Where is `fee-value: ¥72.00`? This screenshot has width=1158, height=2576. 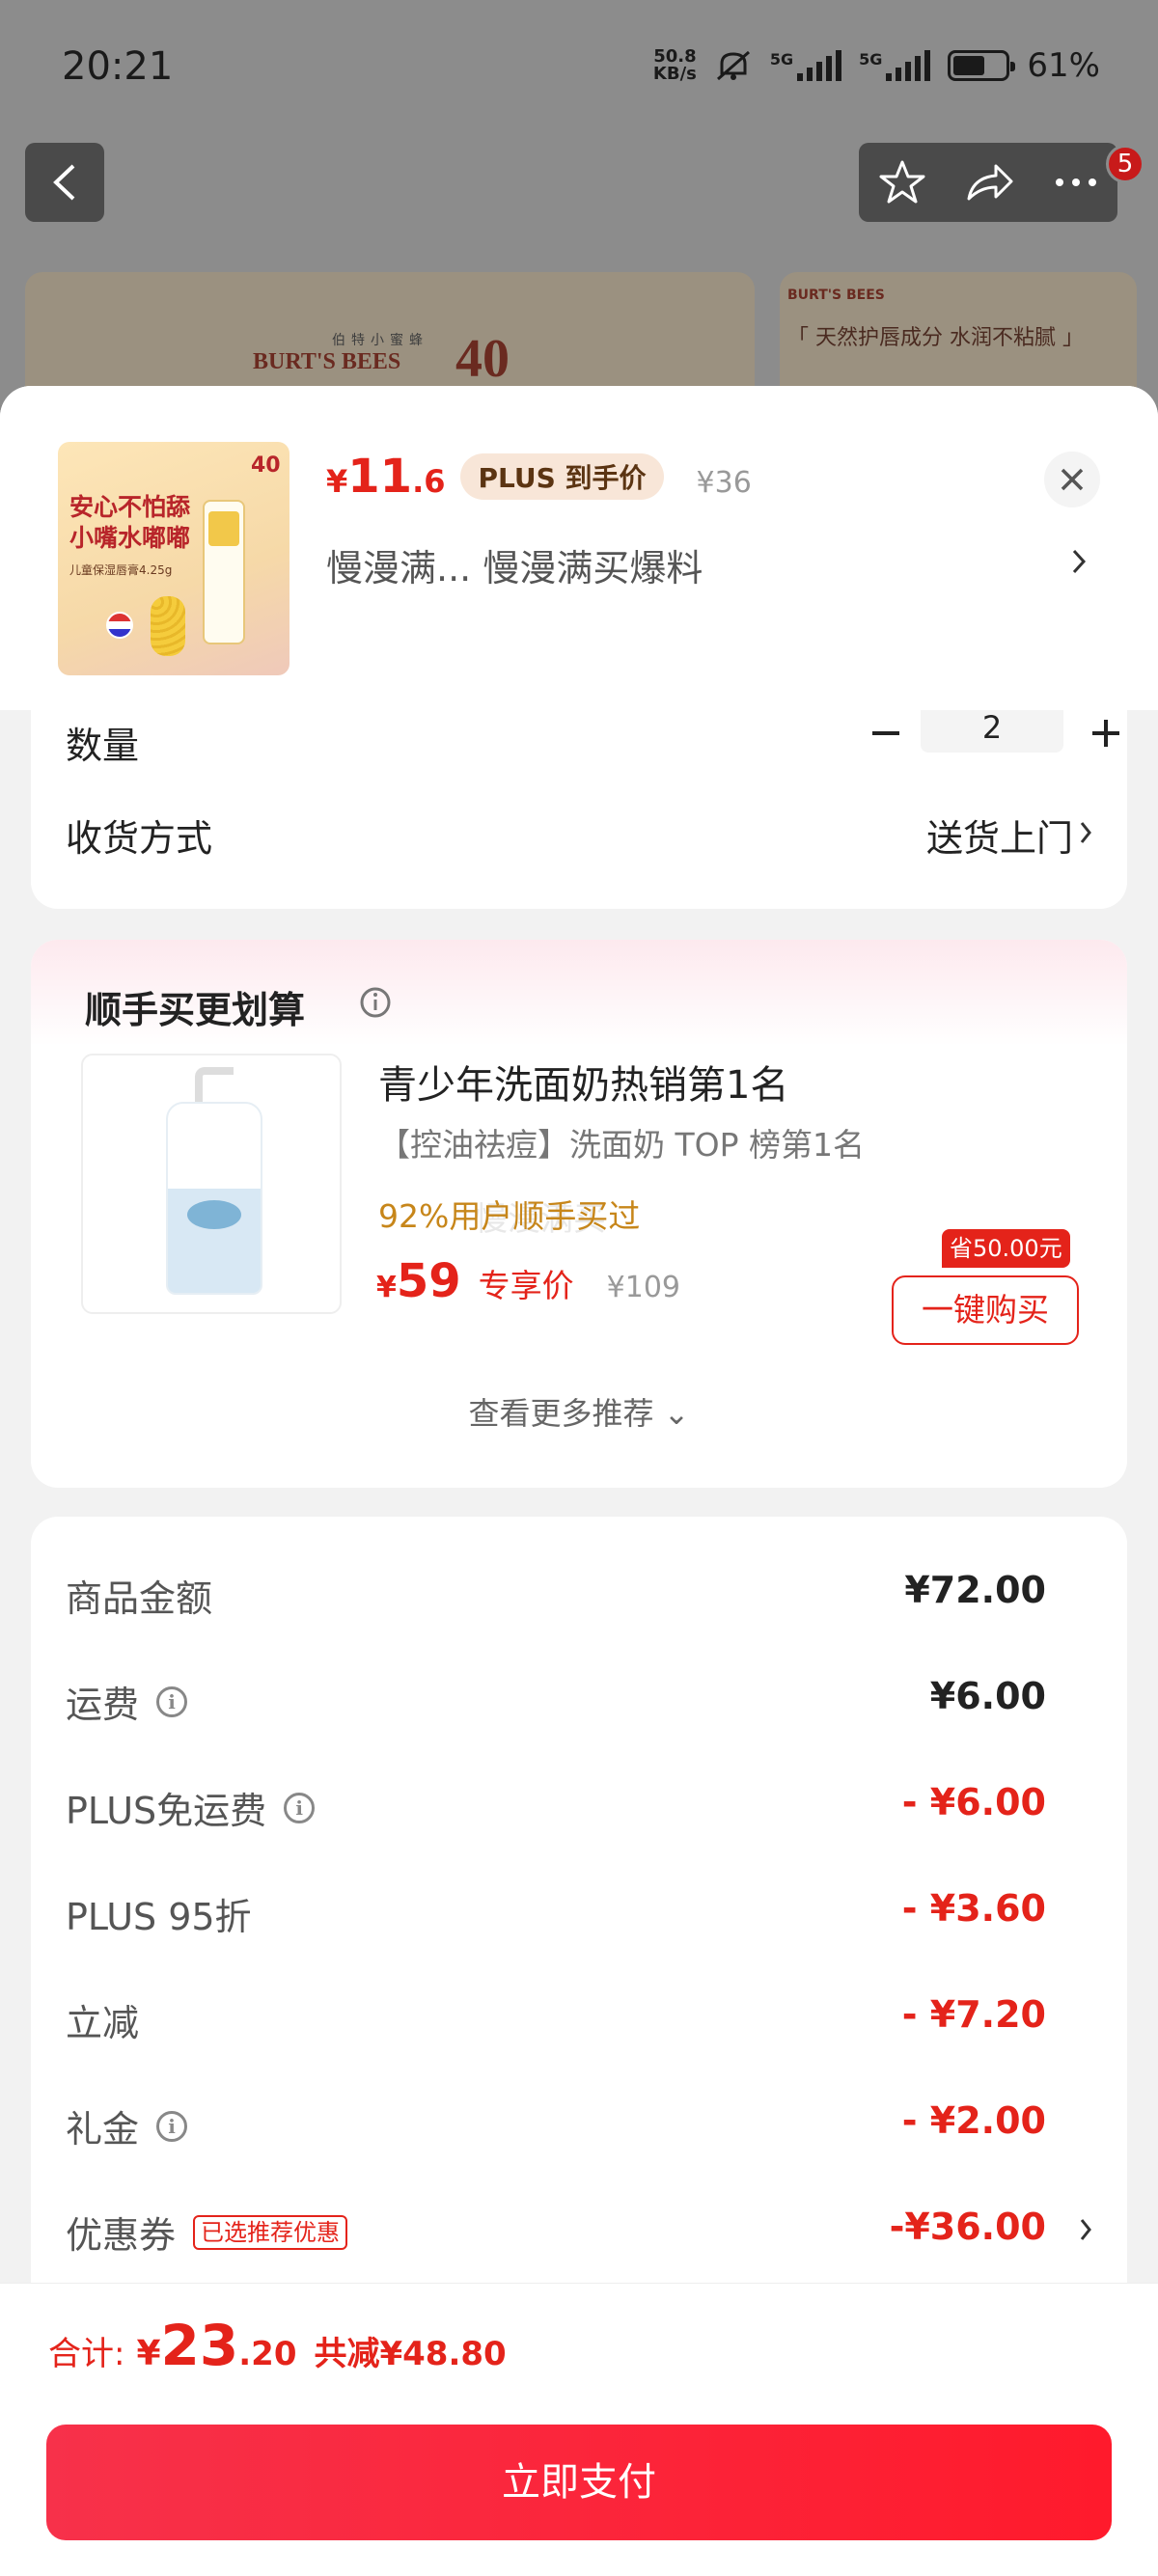 fee-value: ¥72.00 is located at coordinates (975, 1590).